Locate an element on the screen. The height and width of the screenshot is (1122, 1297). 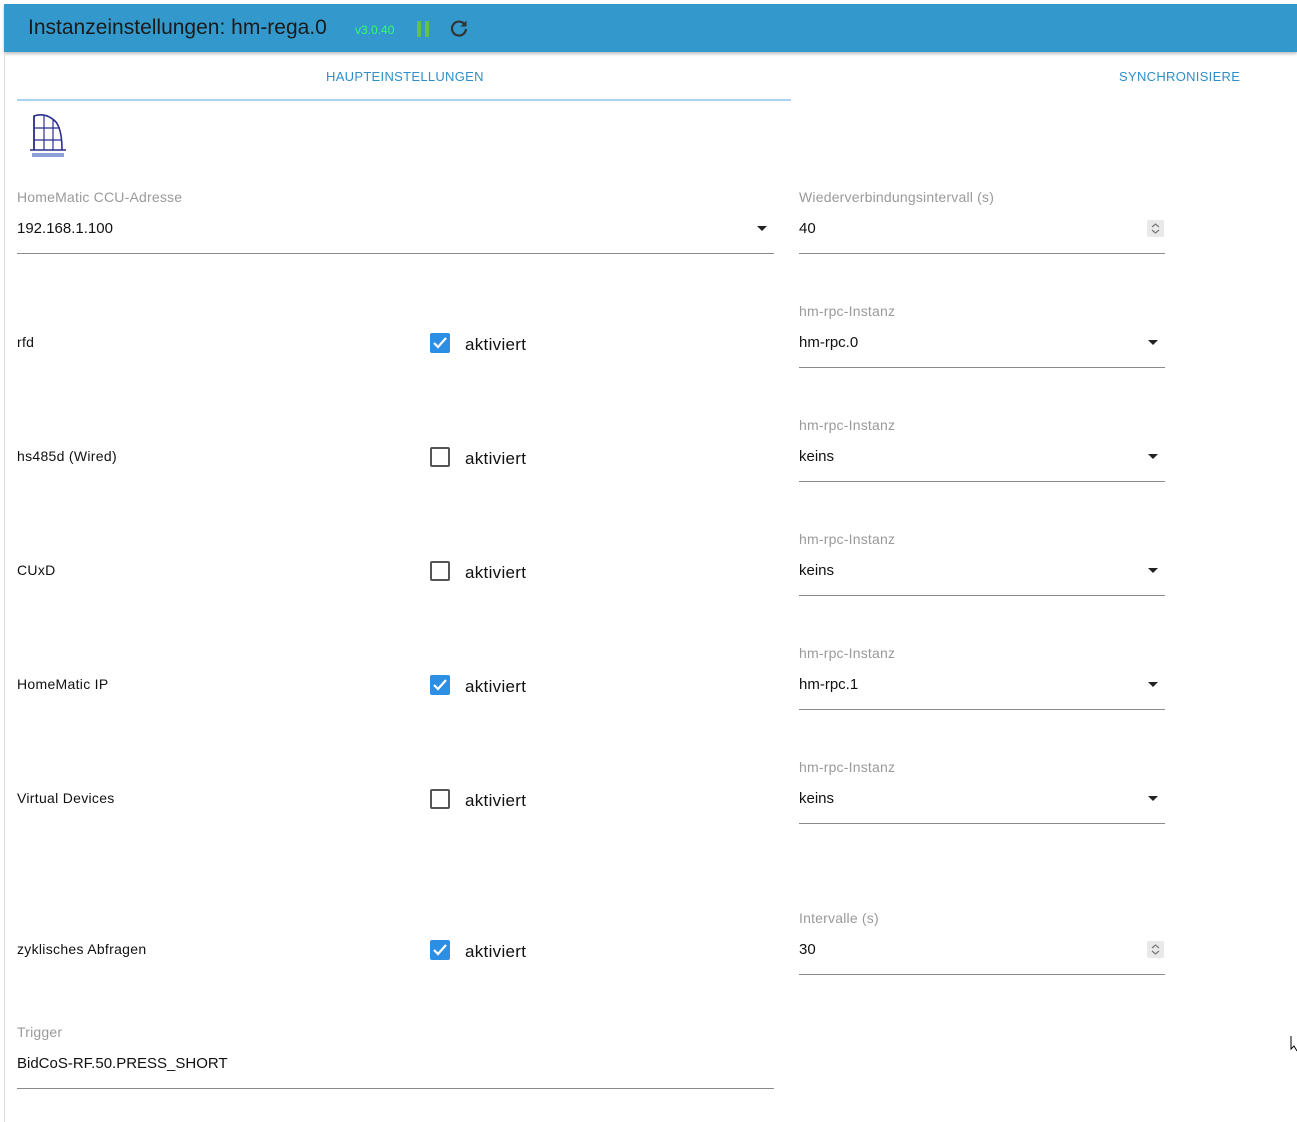
virtual-devices-checkbox-label: aktiviert is located at coordinates (496, 800).